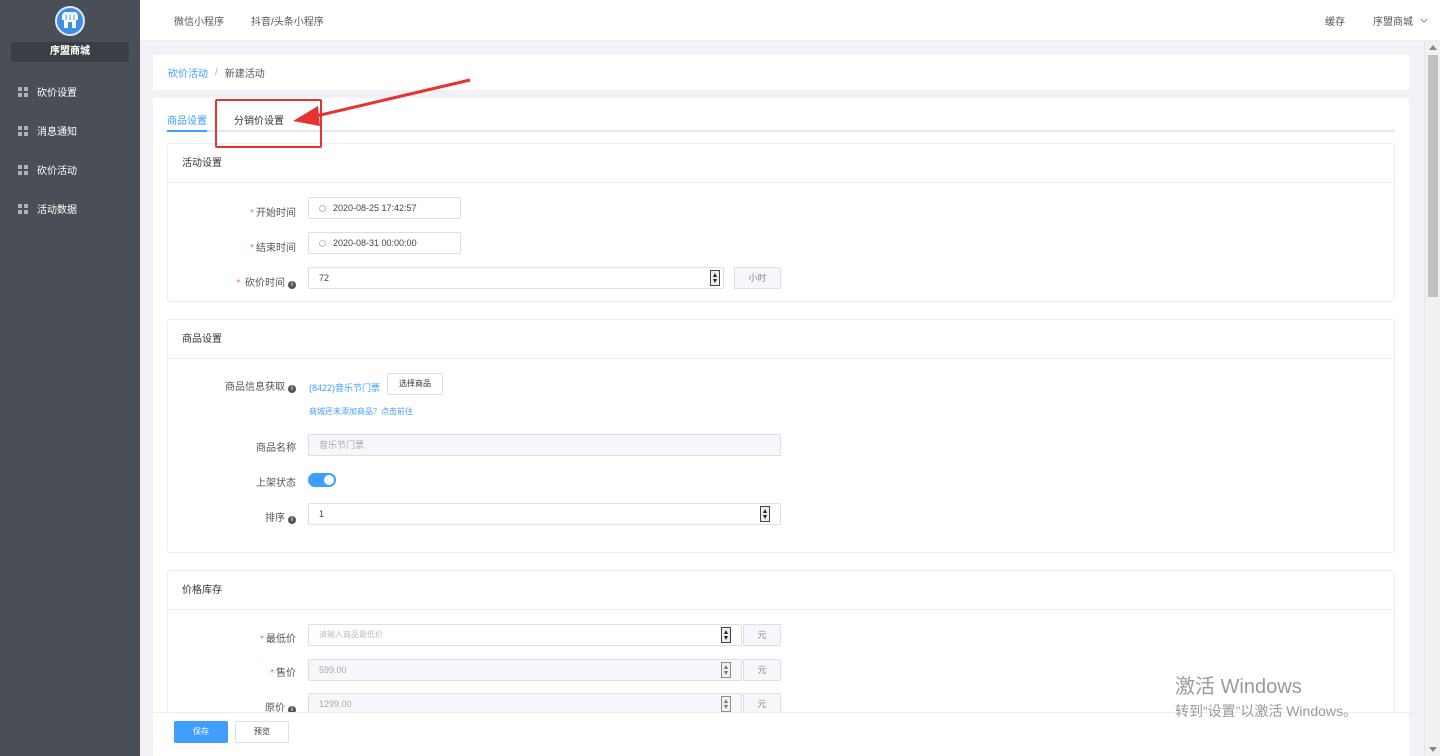  I want to click on goods-info-label: 商品信息获取 i, so click(239, 385).